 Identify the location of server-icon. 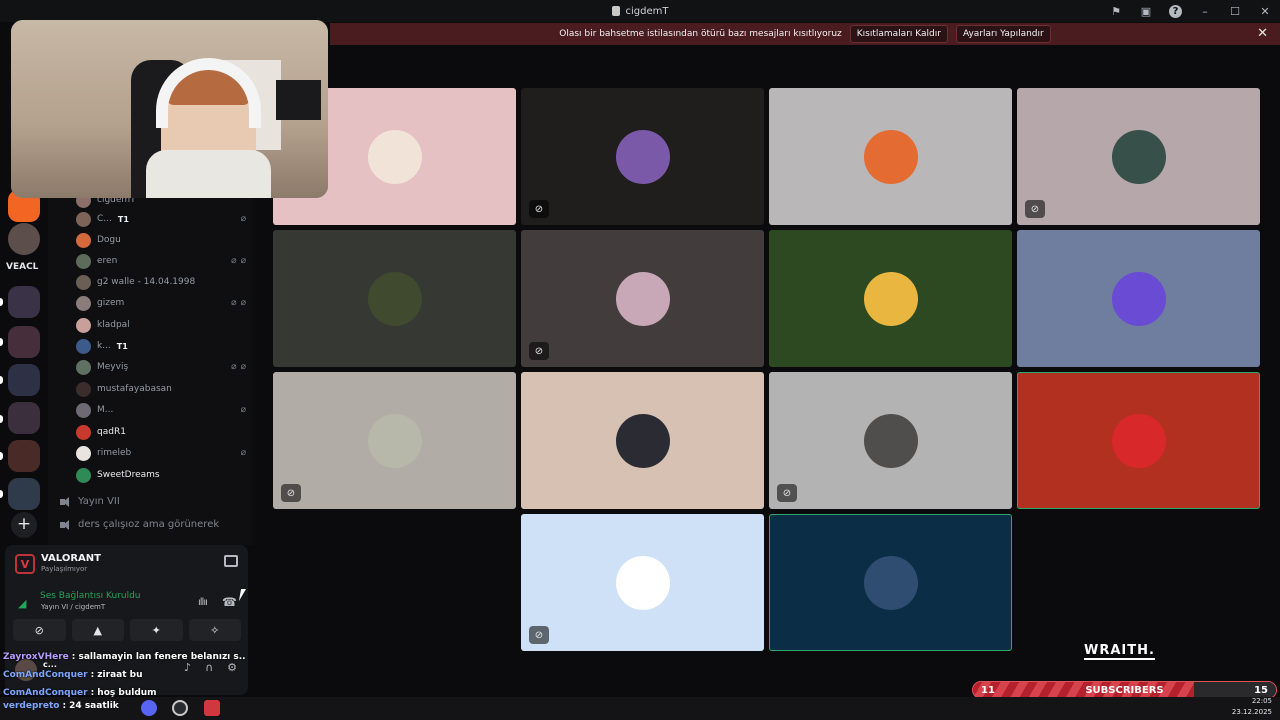
(24, 239).